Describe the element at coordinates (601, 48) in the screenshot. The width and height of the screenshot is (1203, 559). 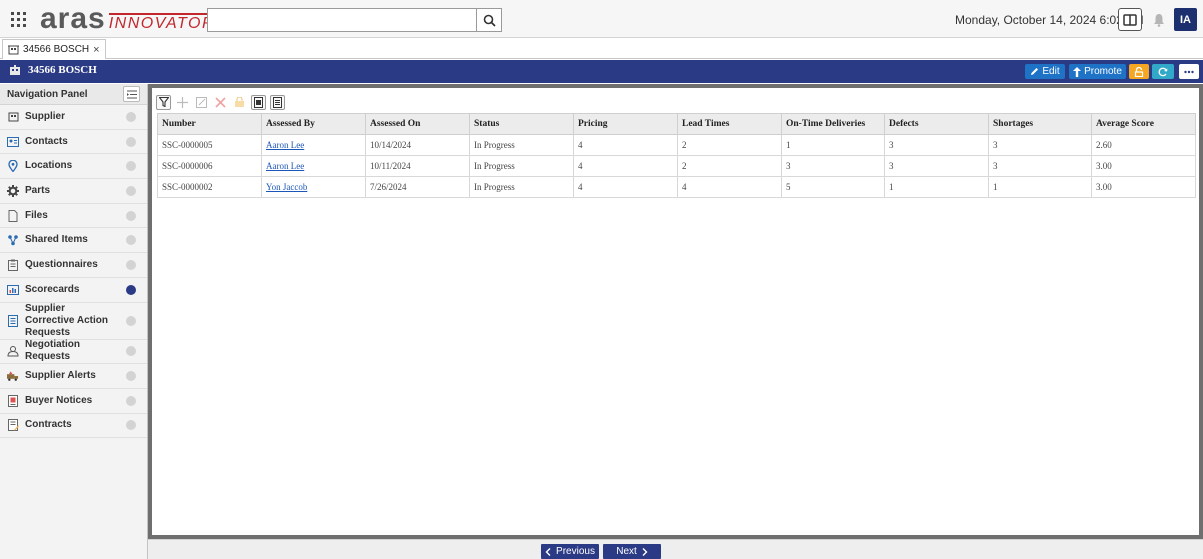
I see `document-tab-bar: 34566 BOSCH ×` at that location.